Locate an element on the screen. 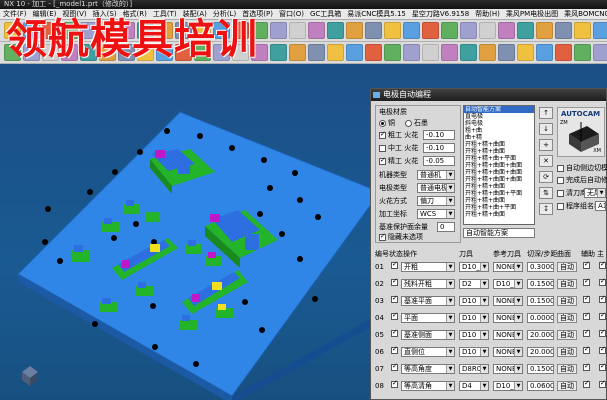  table-row: 03 基准平面 D10 NONE 0.1500自动 is located at coordinates (490, 300).